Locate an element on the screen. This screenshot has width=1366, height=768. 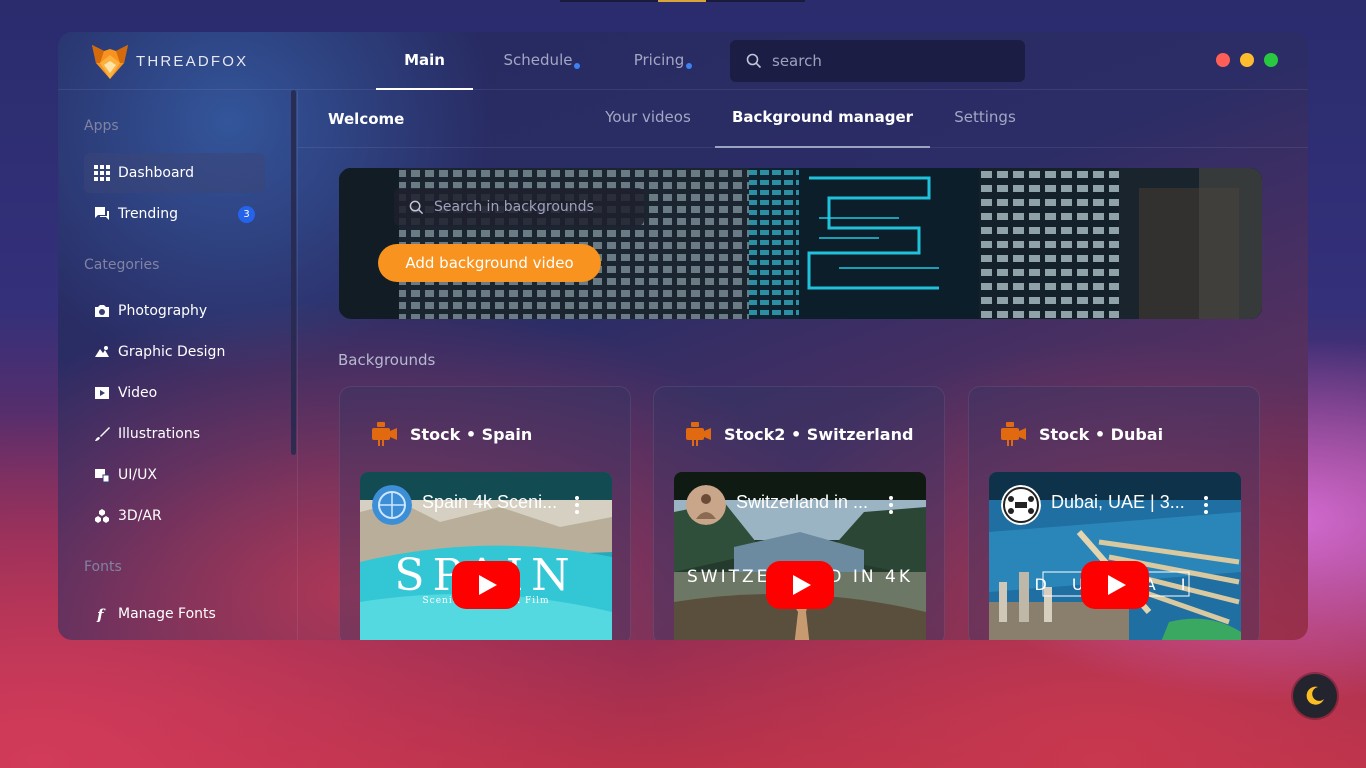
top-bar-fragment is located at coordinates (682, 1).